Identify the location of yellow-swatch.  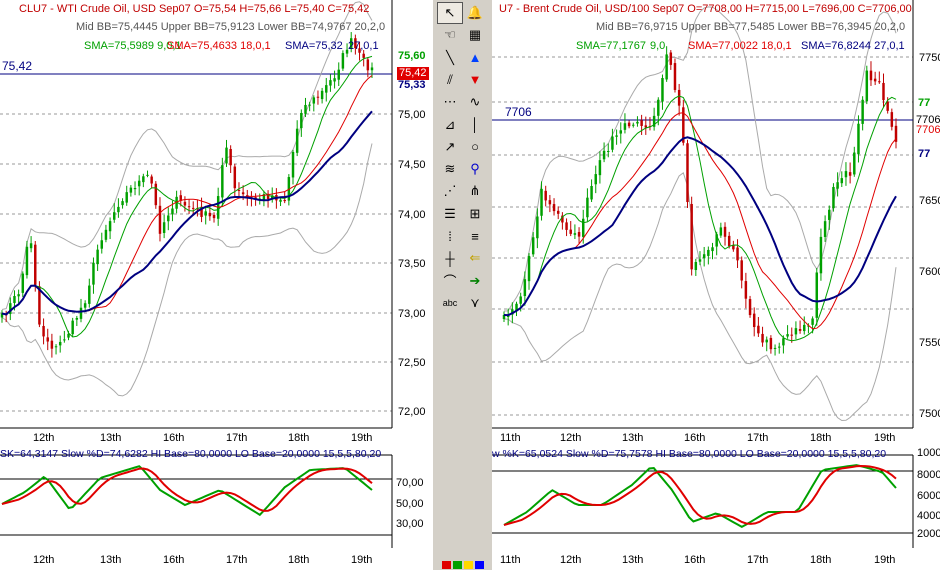
(468, 565).